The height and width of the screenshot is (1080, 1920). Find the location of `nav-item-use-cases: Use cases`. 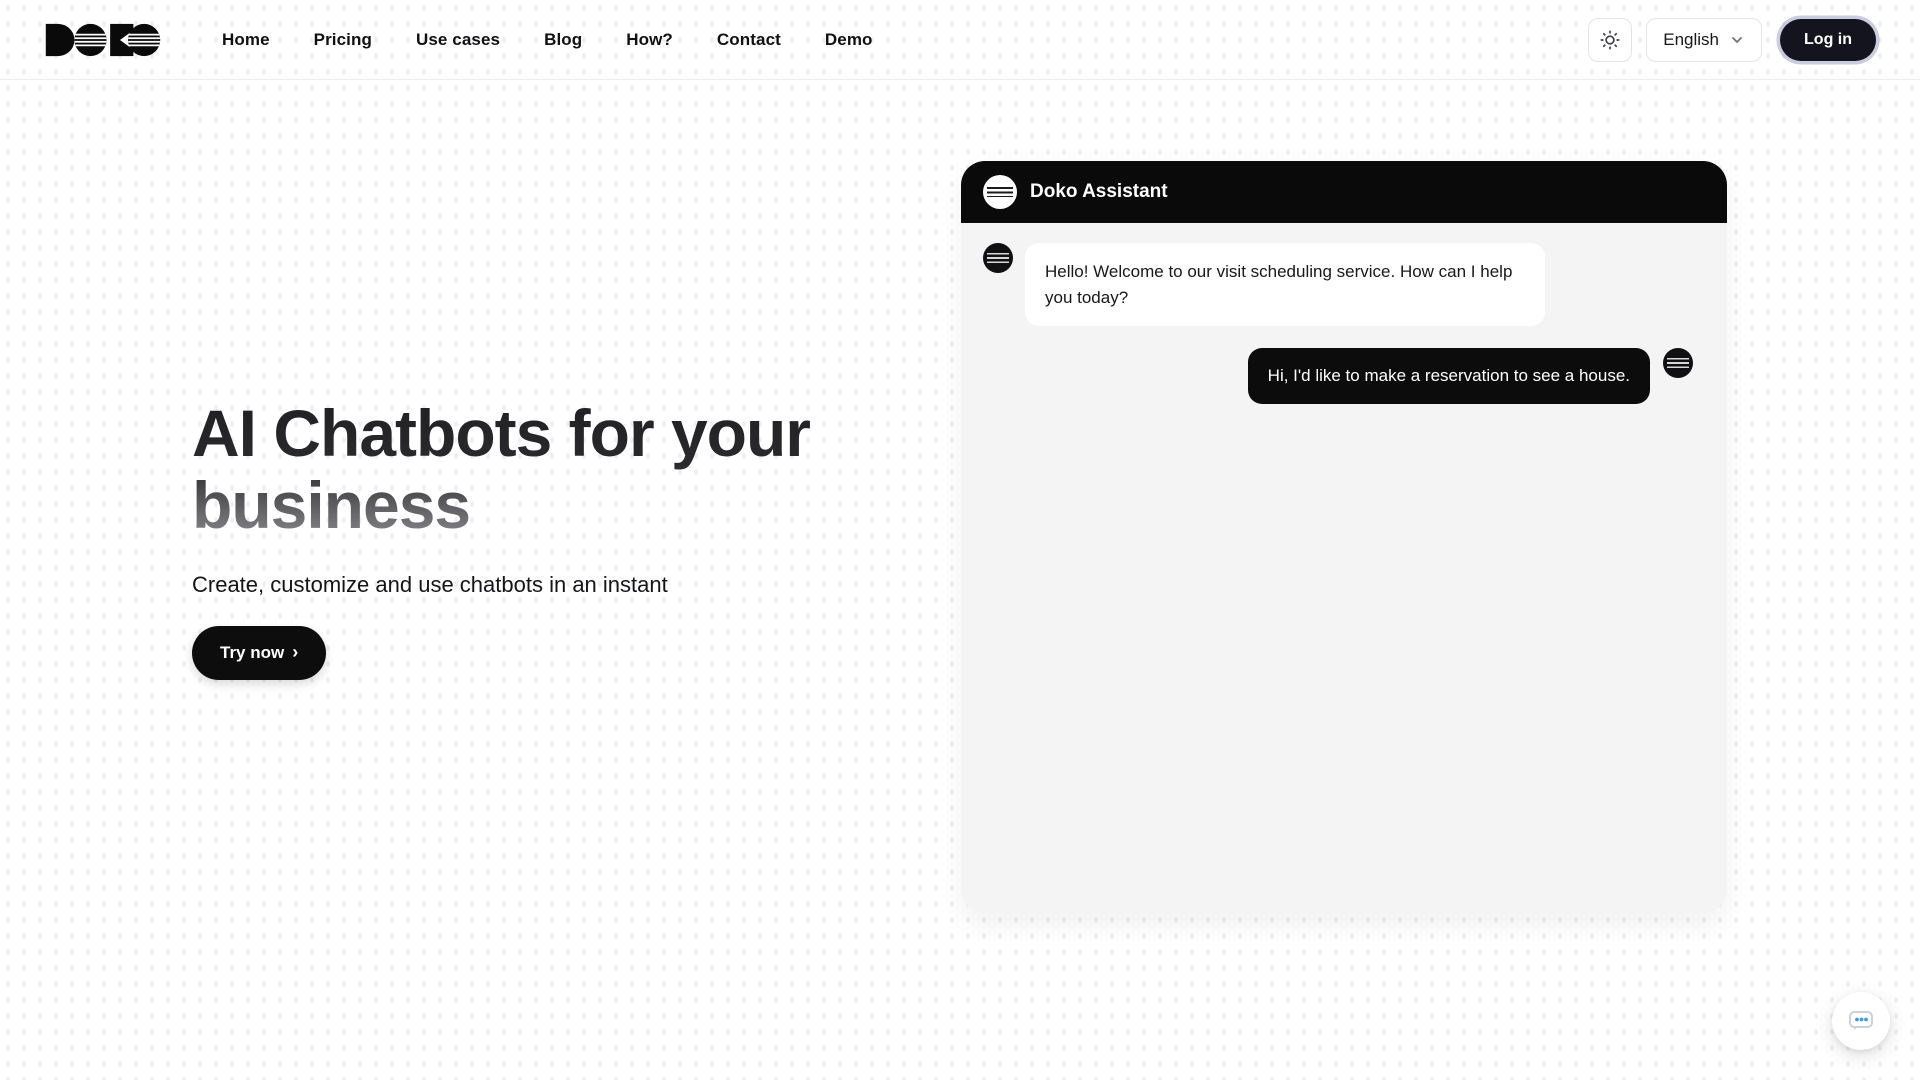

nav-item-use-cases: Use cases is located at coordinates (458, 40).